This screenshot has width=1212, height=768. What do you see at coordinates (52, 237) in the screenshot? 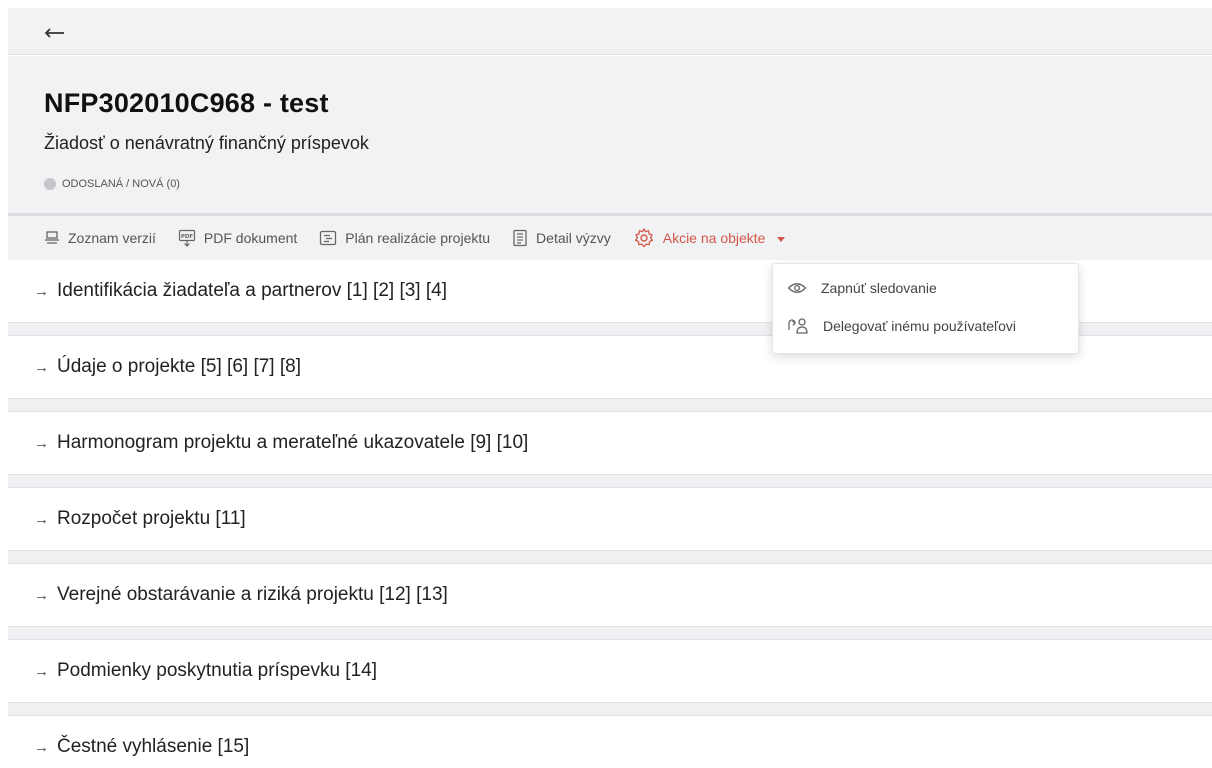
I see `versions-icon` at bounding box center [52, 237].